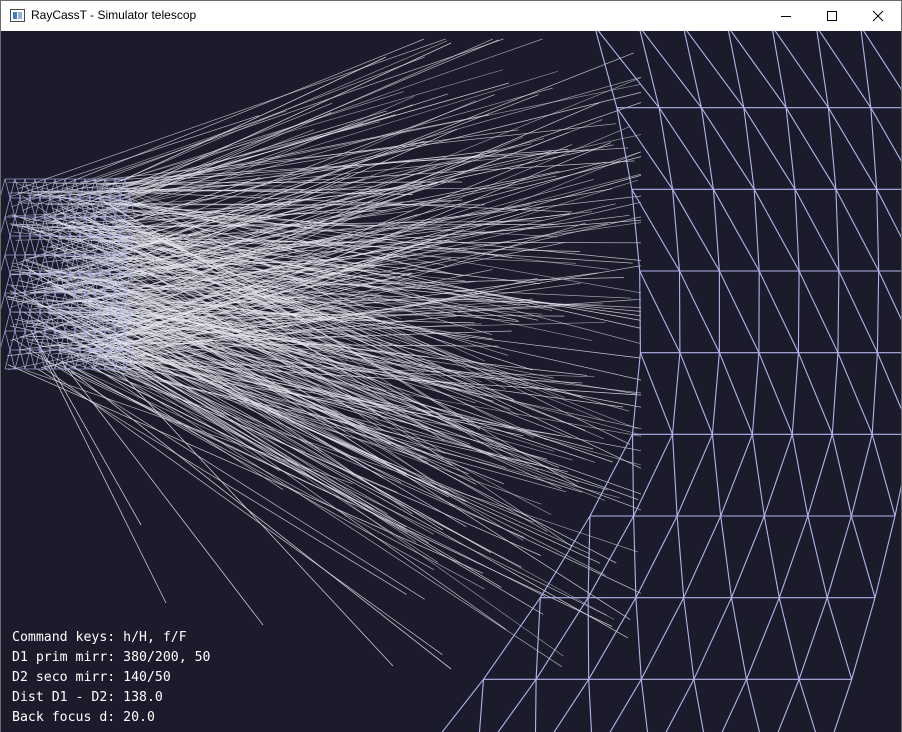 The width and height of the screenshot is (902, 732). I want to click on maximize-button, so click(832, 16).